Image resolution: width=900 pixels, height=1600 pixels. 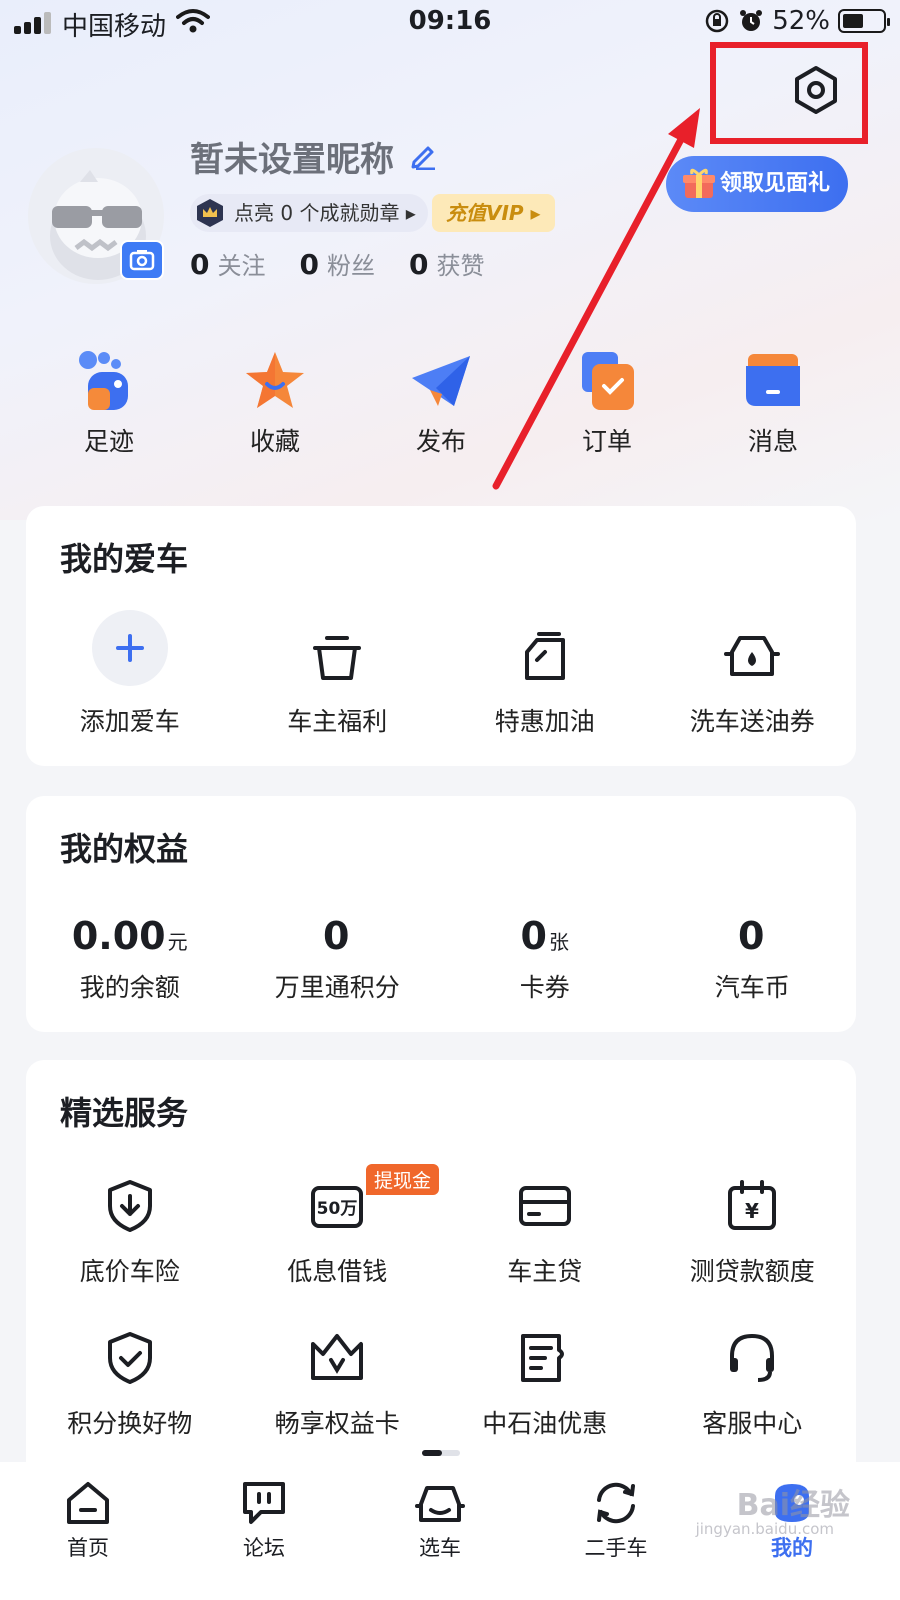 What do you see at coordinates (616, 1503) in the screenshot?
I see `refresh-icon` at bounding box center [616, 1503].